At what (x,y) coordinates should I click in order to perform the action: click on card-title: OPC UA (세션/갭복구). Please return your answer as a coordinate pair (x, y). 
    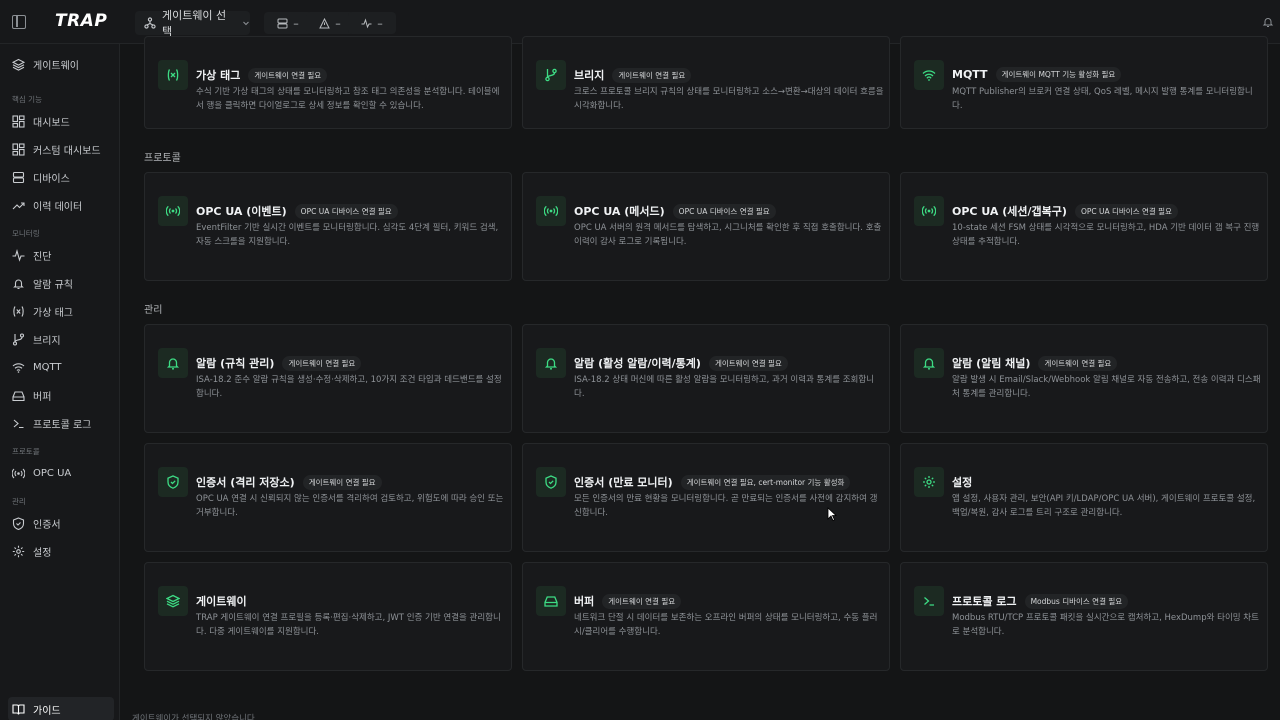
    Looking at the image, I should click on (1009, 211).